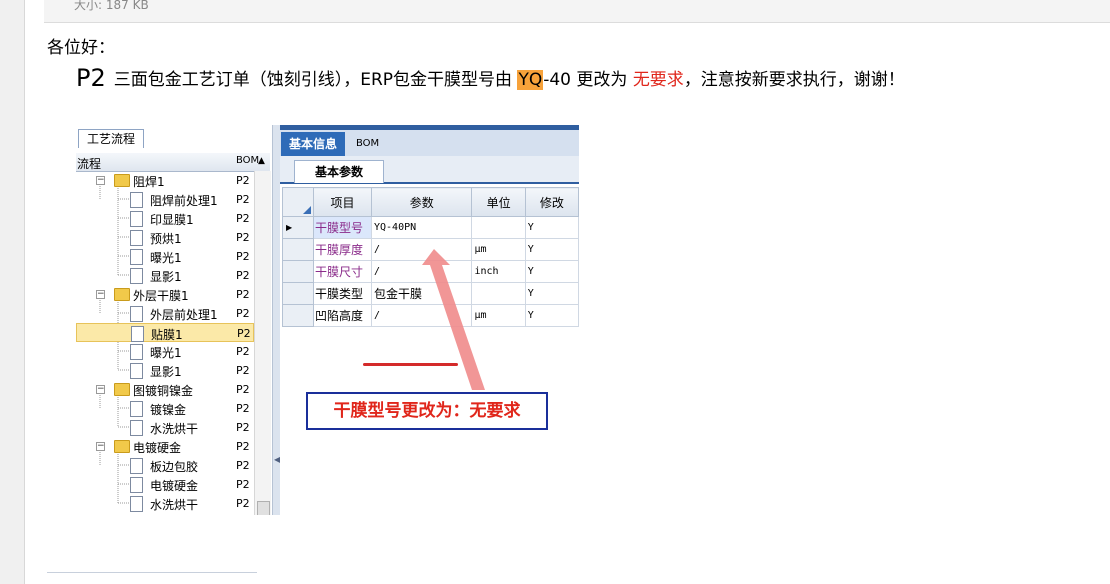  Describe the element at coordinates (367, 143) in the screenshot. I see `tab-bom: BOM` at that location.